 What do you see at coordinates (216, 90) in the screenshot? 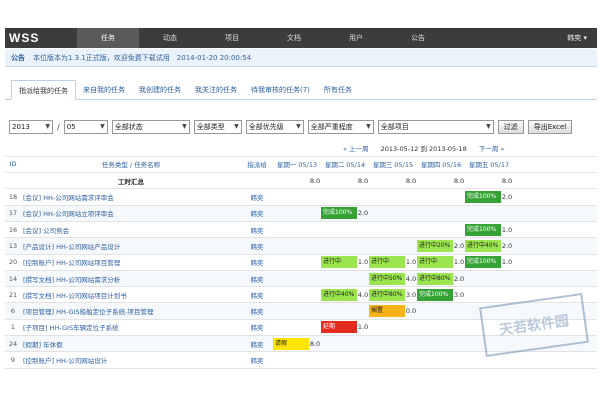
I see `tab-followed: 我关注的任务` at bounding box center [216, 90].